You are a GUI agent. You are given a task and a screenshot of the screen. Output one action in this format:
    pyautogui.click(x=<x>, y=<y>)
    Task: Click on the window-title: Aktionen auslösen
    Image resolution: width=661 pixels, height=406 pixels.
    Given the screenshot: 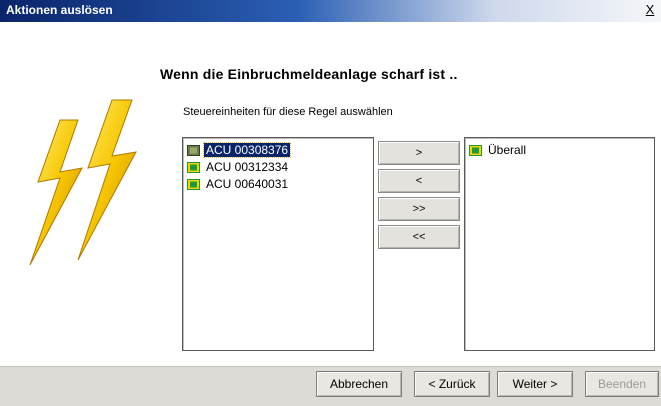 What is the action you would take?
    pyautogui.click(x=59, y=10)
    